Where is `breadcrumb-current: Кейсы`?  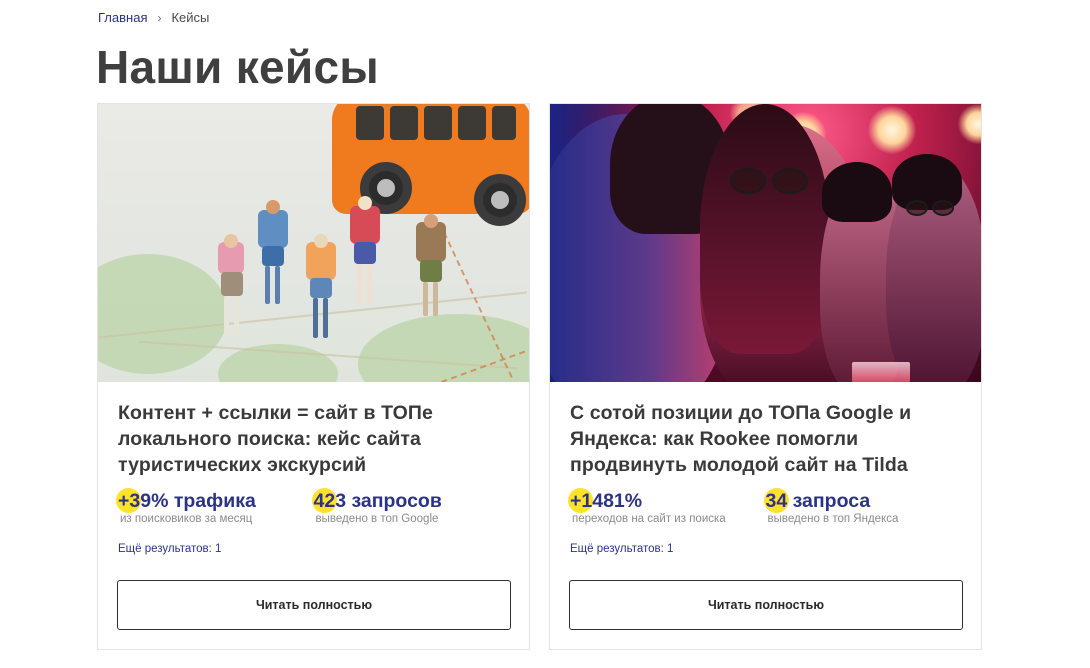 breadcrumb-current: Кейсы is located at coordinates (190, 17).